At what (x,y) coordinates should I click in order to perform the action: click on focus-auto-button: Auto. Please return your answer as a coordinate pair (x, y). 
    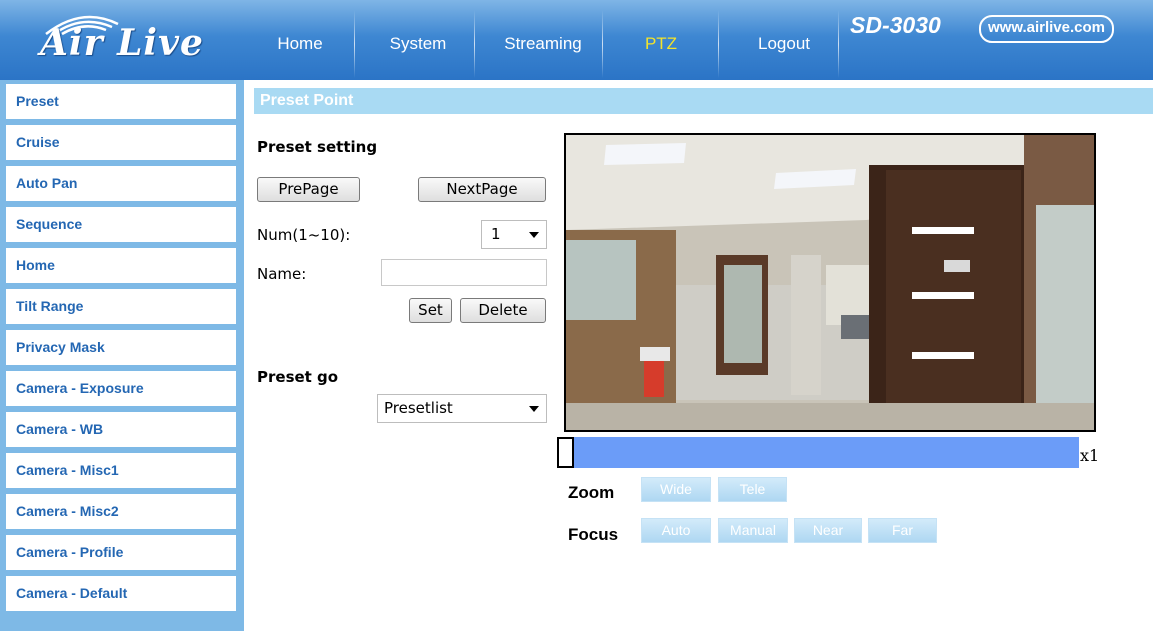
    Looking at the image, I should click on (676, 530).